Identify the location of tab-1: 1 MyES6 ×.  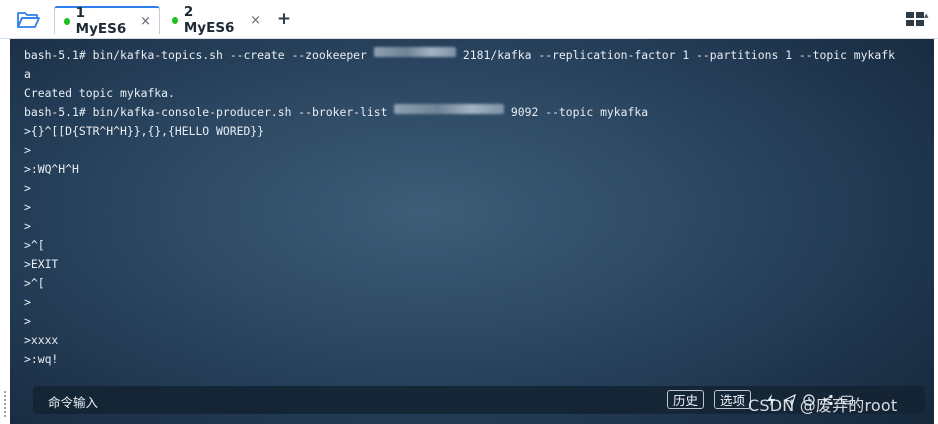
(107, 21).